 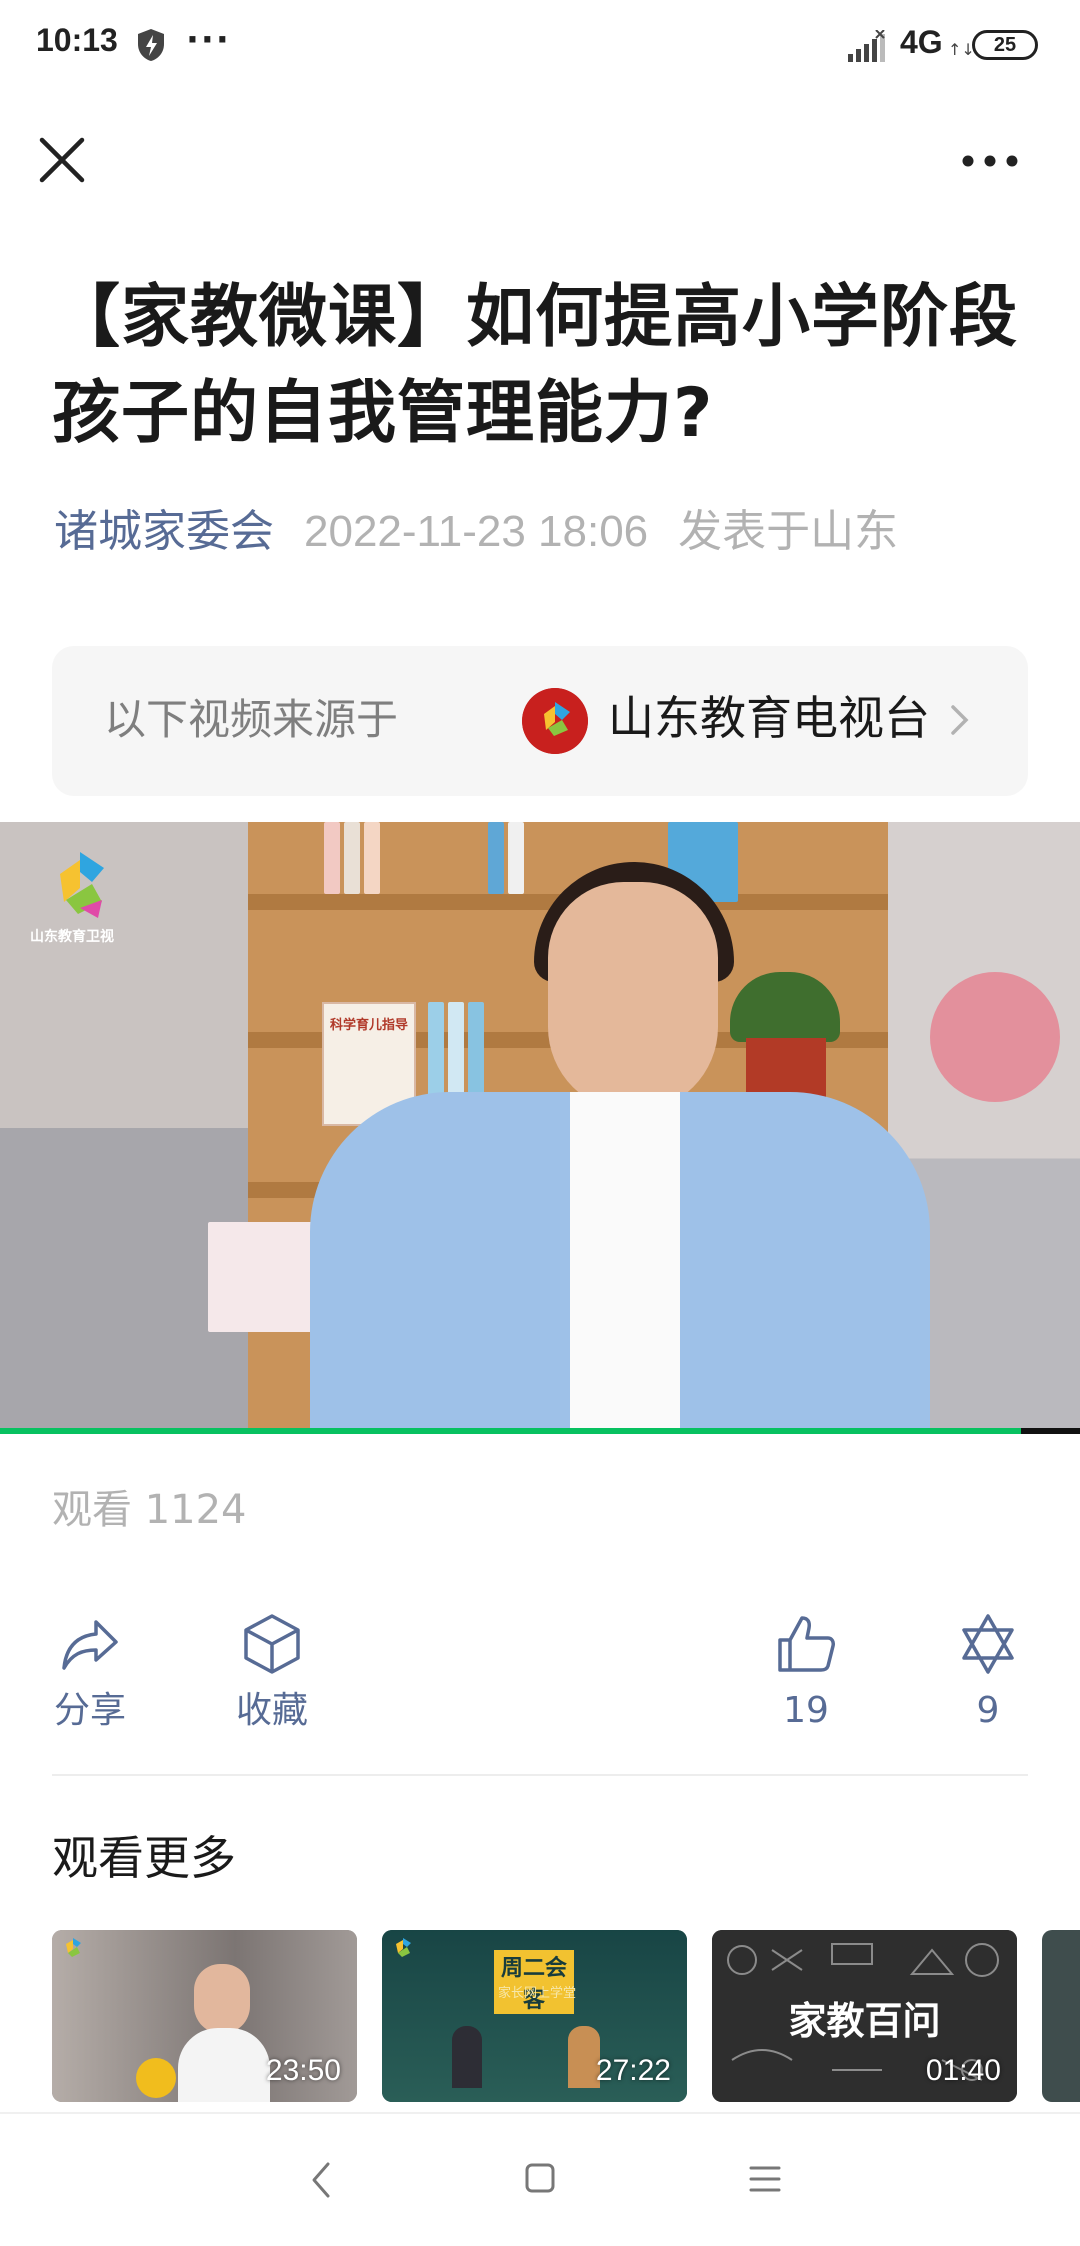 I want to click on network-type: 4G, so click(x=921, y=42).